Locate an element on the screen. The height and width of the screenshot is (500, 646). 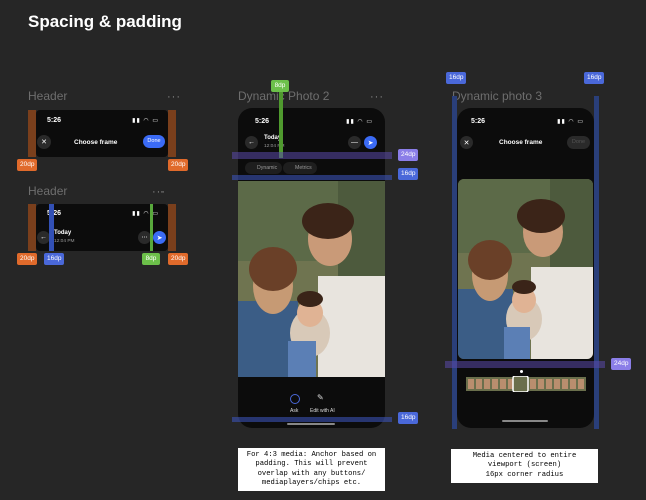
phone-frame-dynamic-photo-3: 5:26 ▮▮ ◠ ▭ ✕ Choose frame Done is located at coordinates (525, 268).